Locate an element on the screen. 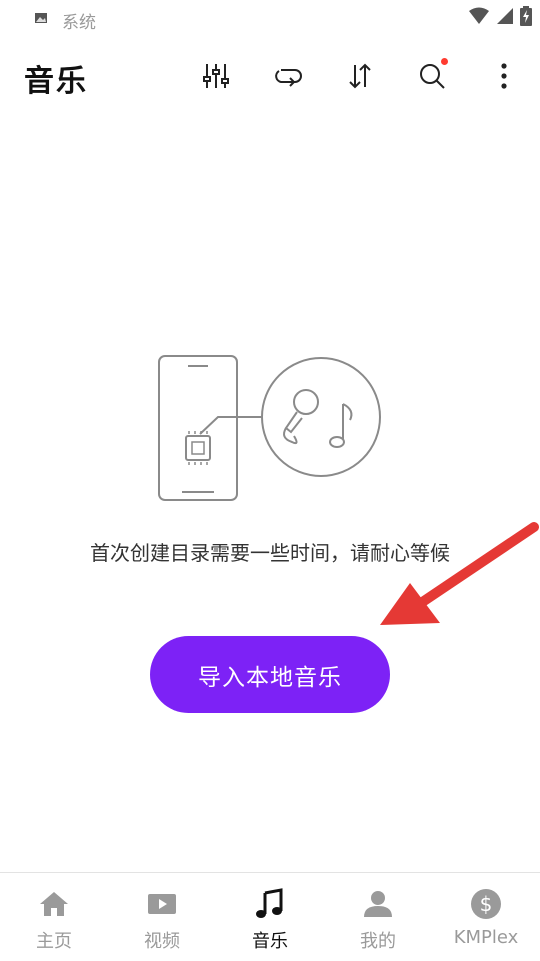 The width and height of the screenshot is (540, 961). nav-item-music: 音乐 is located at coordinates (270, 917).